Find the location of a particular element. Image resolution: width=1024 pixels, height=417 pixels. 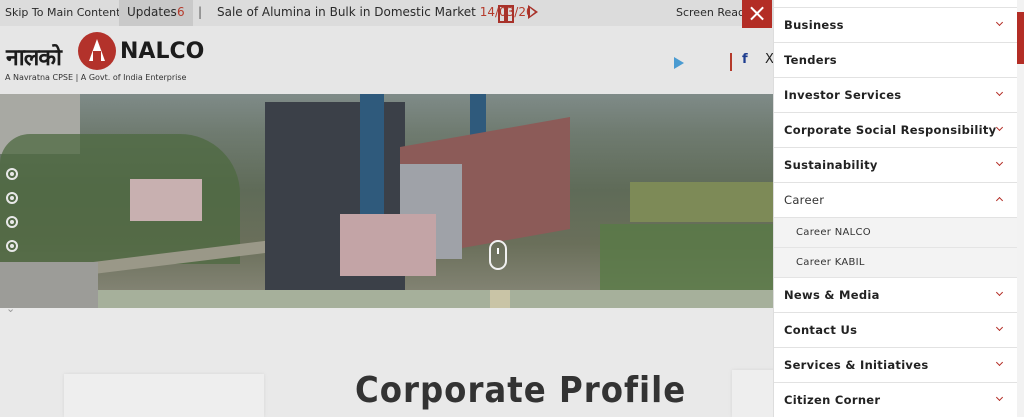

menu-item-citizen-corner: Citizen Corner is located at coordinates (896, 400).